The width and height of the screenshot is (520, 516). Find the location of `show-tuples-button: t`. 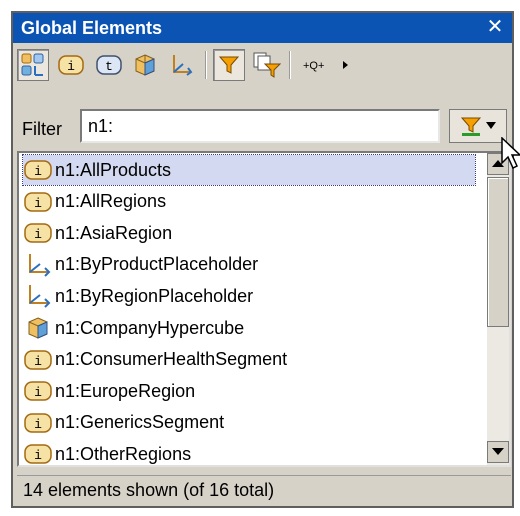

show-tuples-button: t is located at coordinates (109, 65).